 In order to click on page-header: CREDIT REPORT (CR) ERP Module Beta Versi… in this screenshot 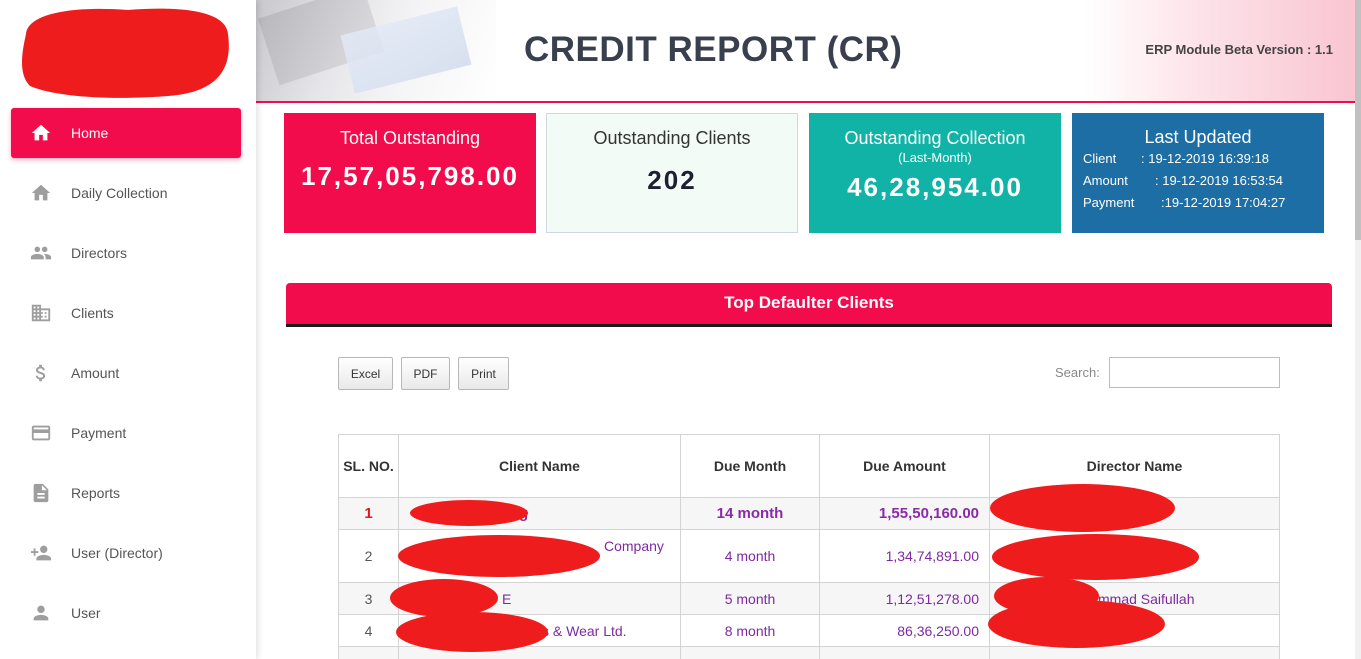, I will do `click(805, 51)`.